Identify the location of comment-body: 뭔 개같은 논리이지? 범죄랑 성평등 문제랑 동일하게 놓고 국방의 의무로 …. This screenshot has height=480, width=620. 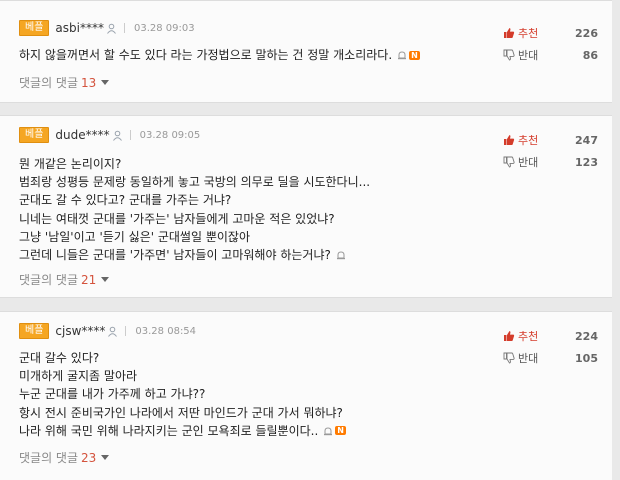
(194, 209).